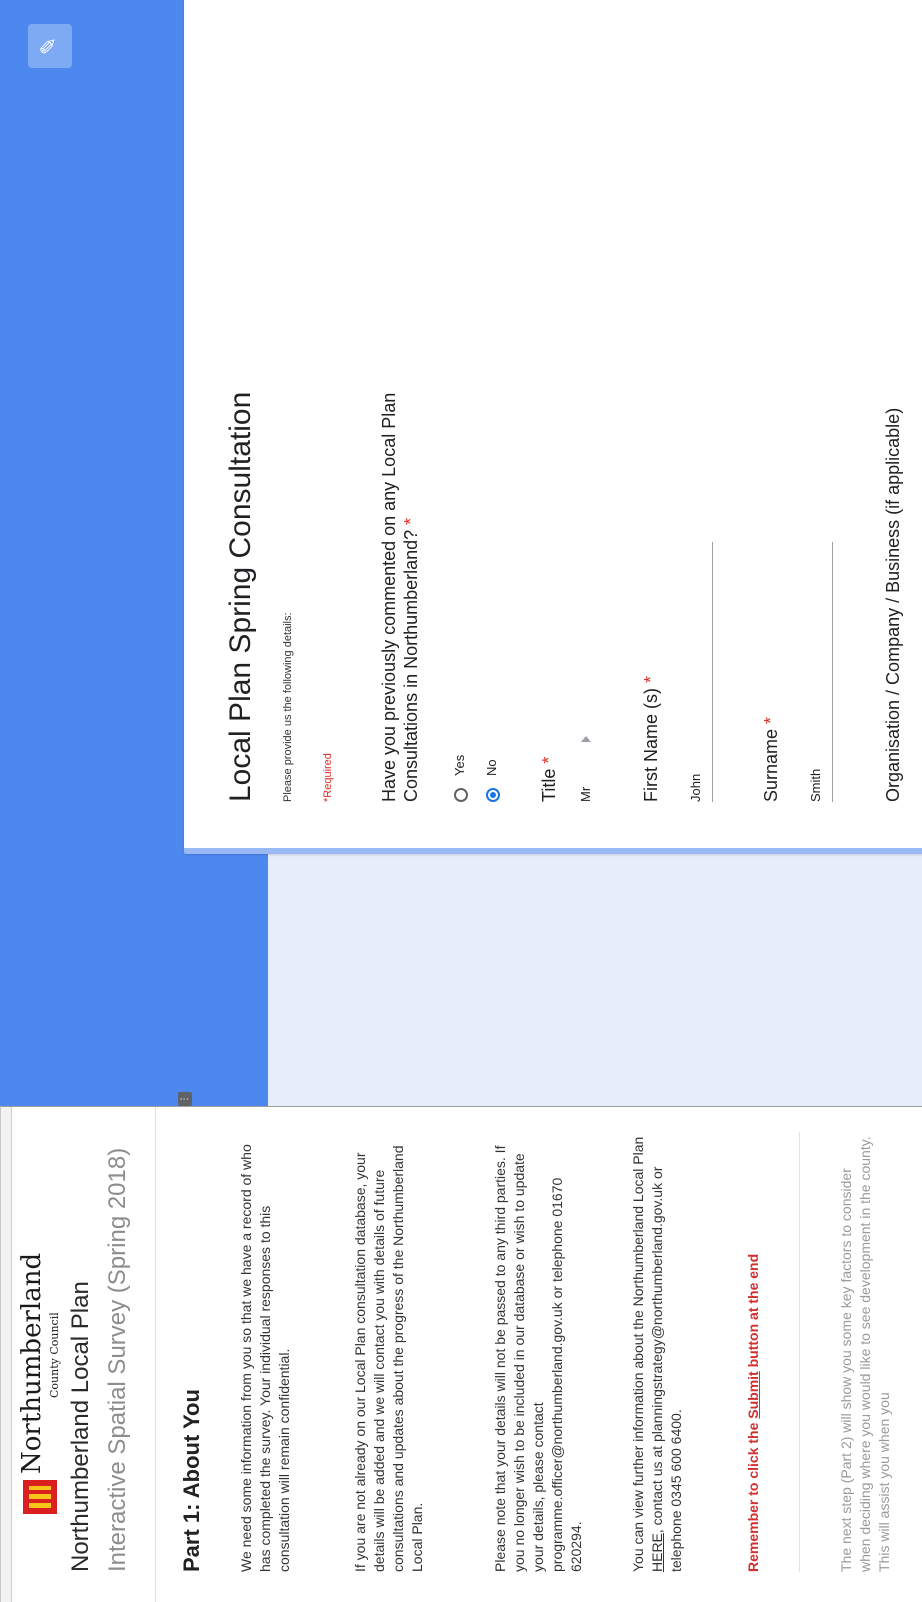 This screenshot has width=922, height=1602. I want to click on reminder-post: button at the end, so click(753, 1312).